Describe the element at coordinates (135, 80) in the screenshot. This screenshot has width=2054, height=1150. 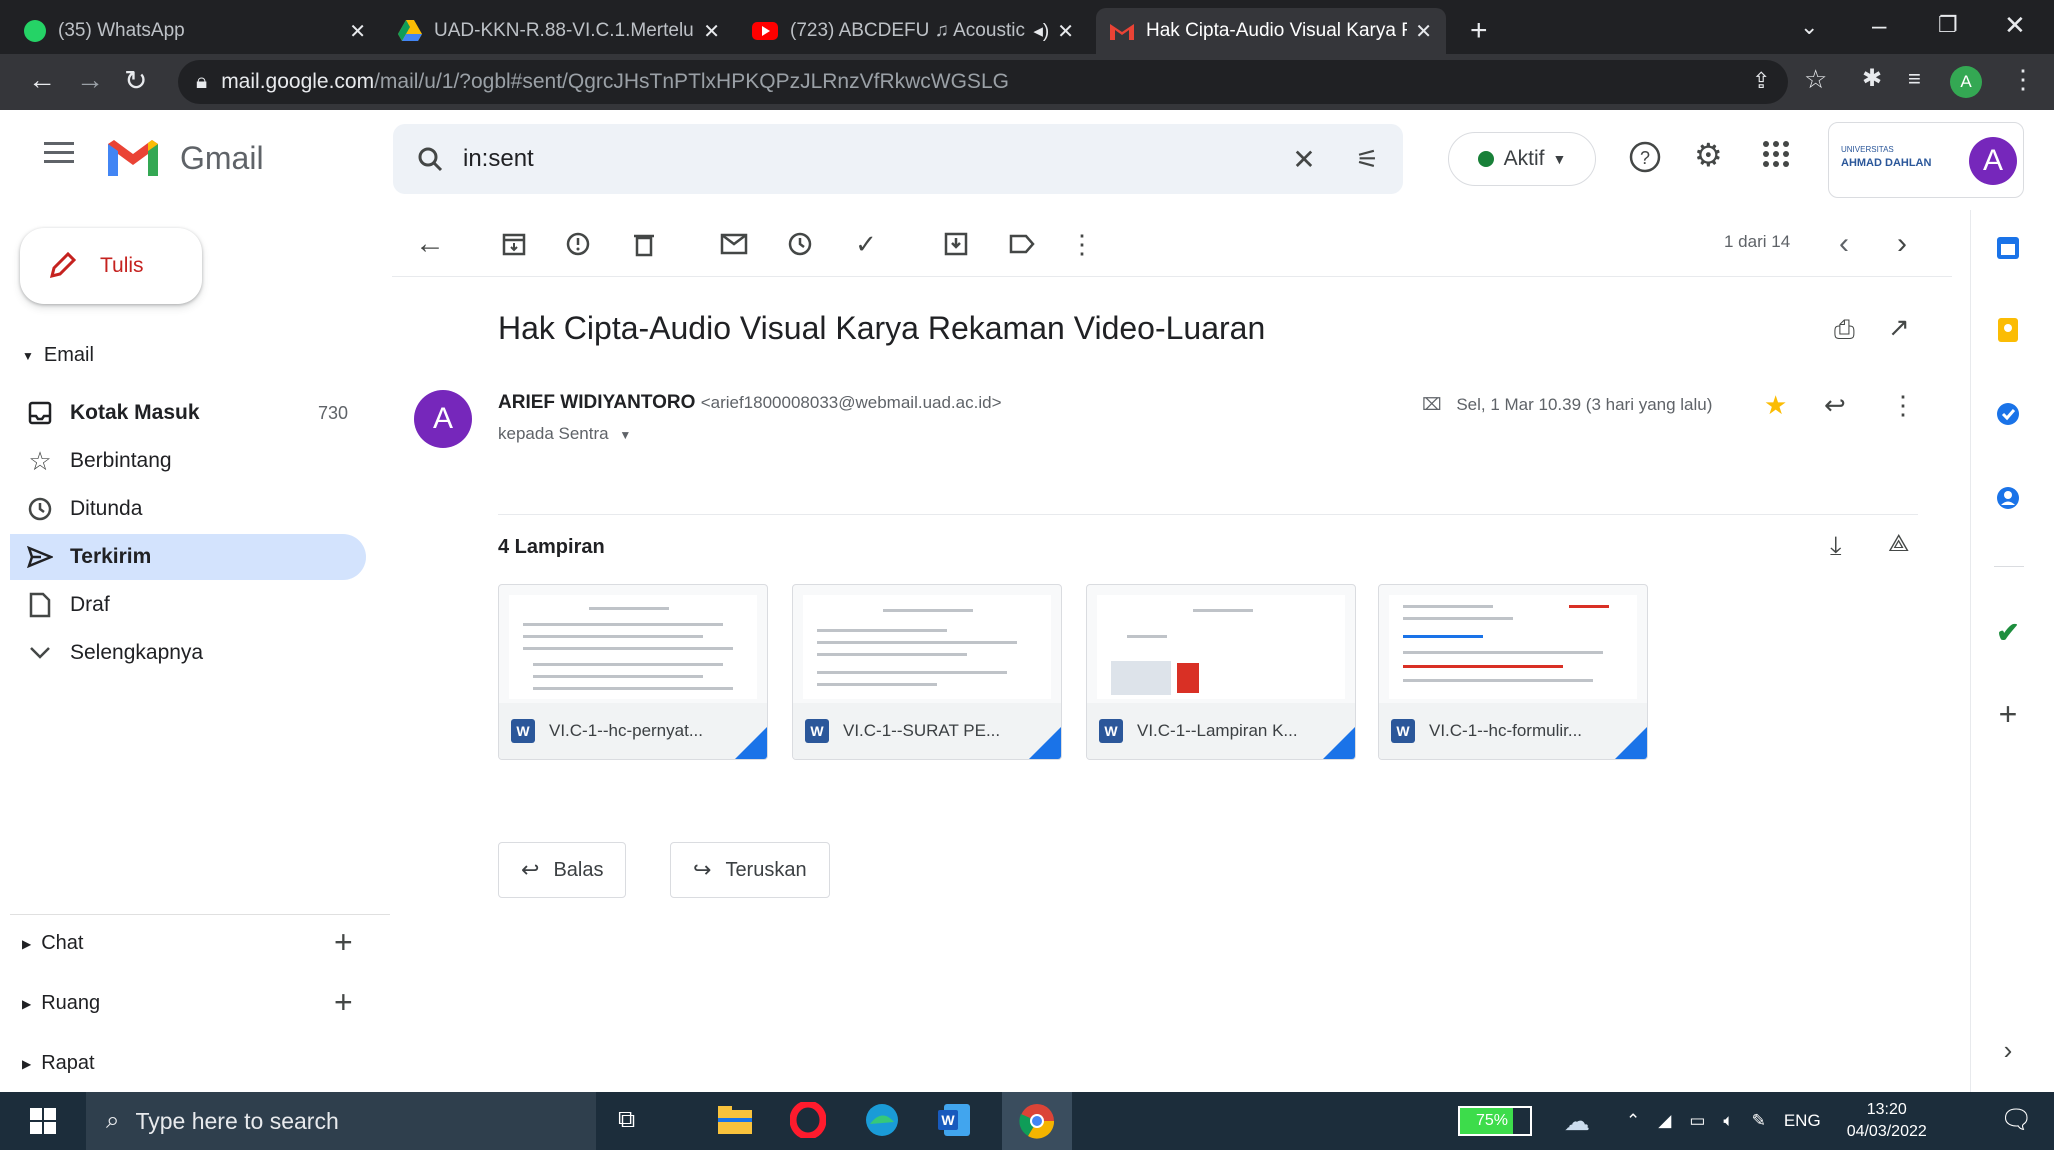
I see `reload-icon: ↻` at that location.